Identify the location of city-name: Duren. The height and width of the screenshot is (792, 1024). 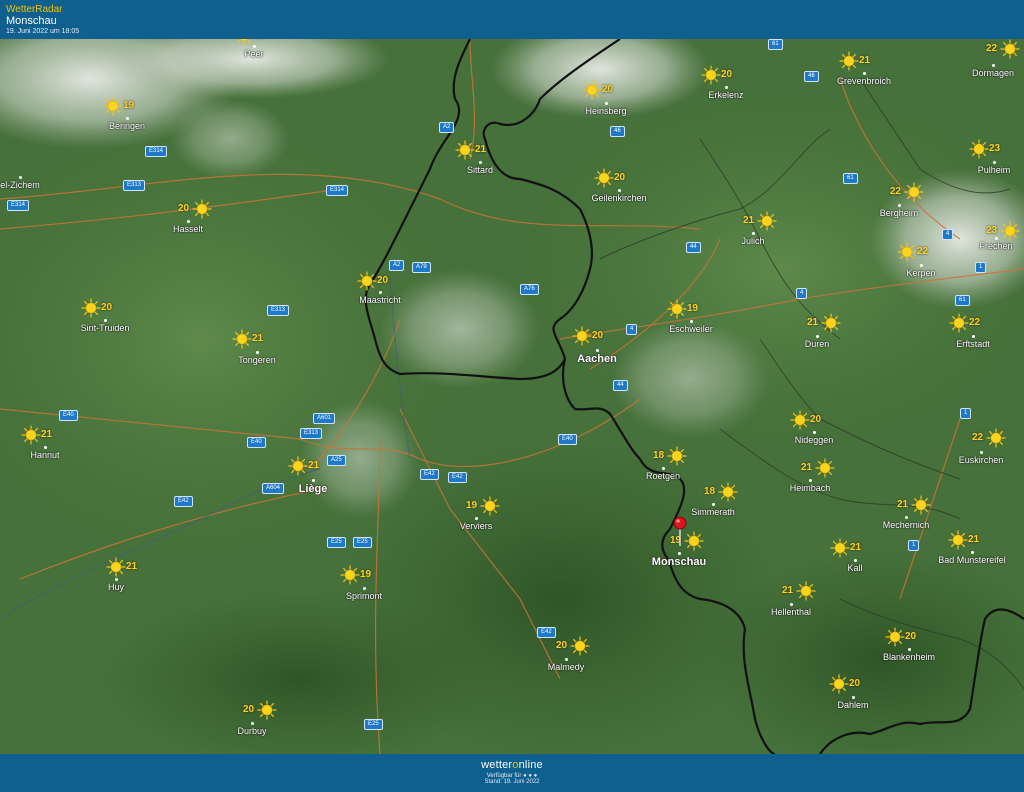
(817, 344).